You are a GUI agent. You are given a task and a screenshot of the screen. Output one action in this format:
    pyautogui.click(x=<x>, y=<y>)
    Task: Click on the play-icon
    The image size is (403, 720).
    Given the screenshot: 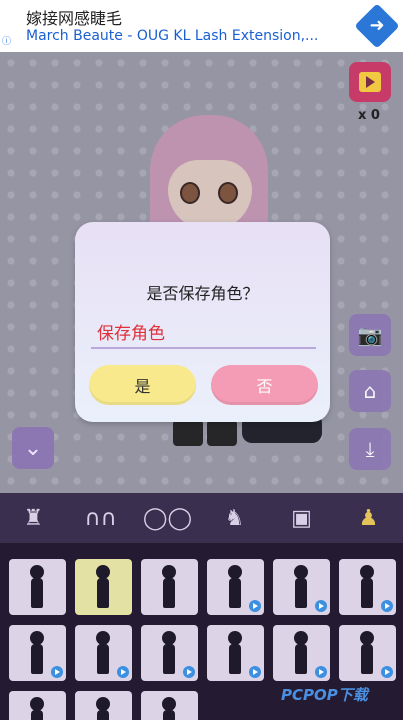 What is the action you would take?
    pyautogui.click(x=370, y=82)
    